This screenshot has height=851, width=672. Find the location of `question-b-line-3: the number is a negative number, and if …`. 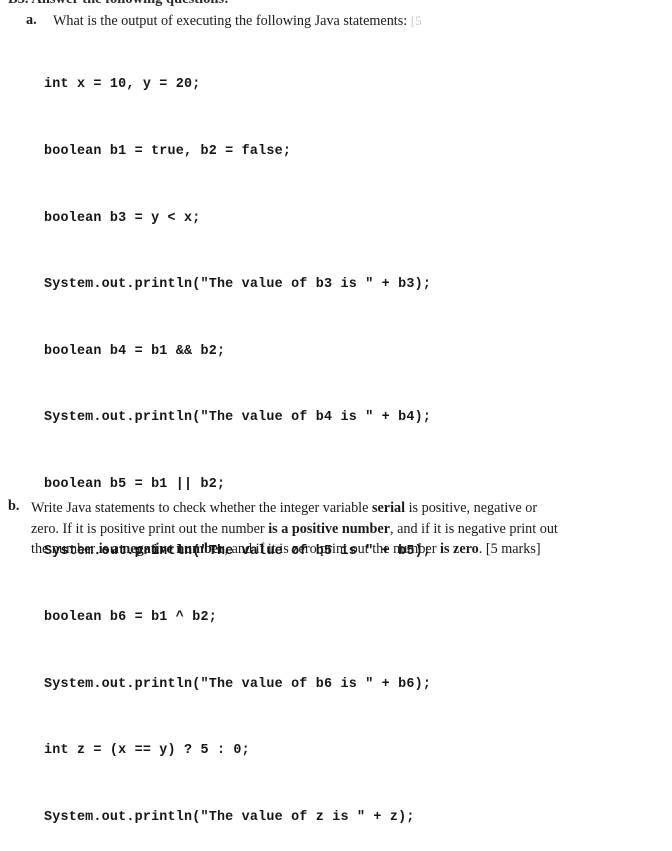

question-b-line-3: the number is a negative number, and if … is located at coordinates (351, 549).